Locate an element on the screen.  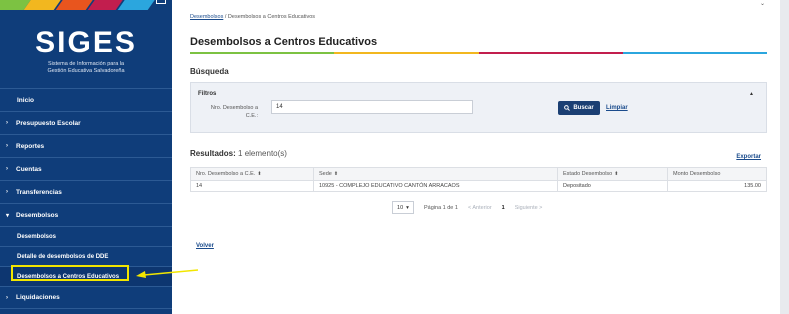
page-size-select: 10 ▾ is located at coordinates (403, 207).